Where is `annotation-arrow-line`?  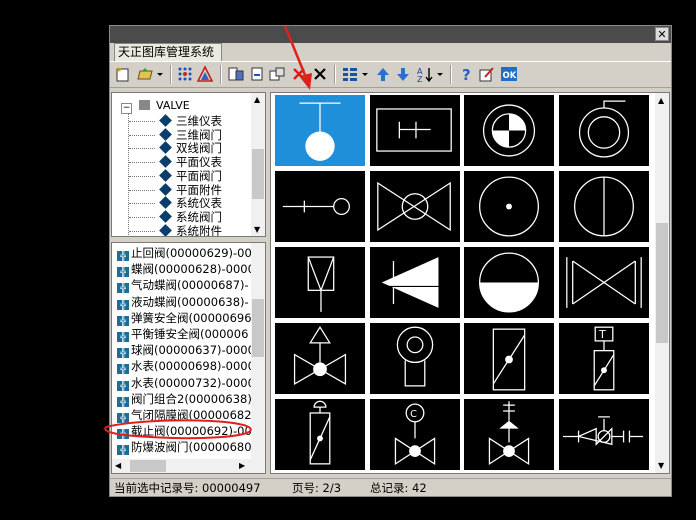 annotation-arrow-line is located at coordinates (296, 53).